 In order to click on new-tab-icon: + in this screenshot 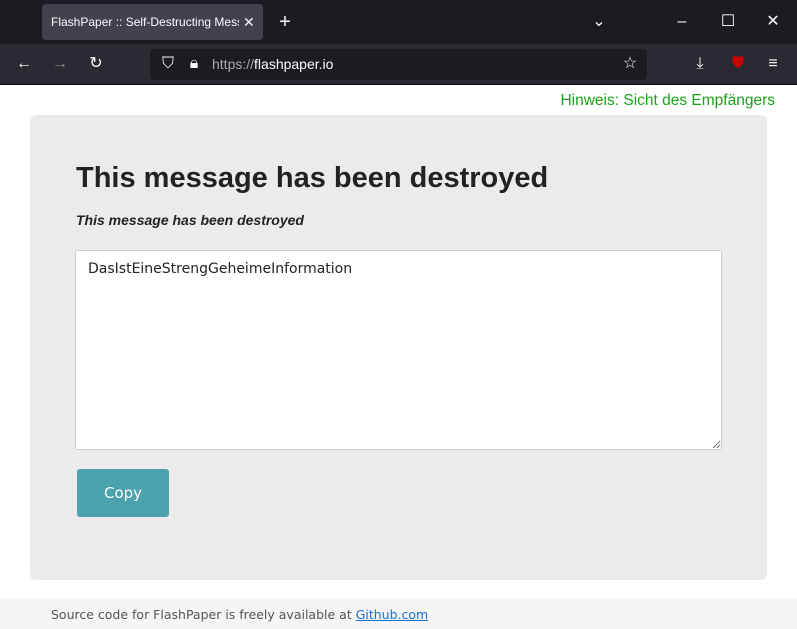, I will do `click(285, 22)`.